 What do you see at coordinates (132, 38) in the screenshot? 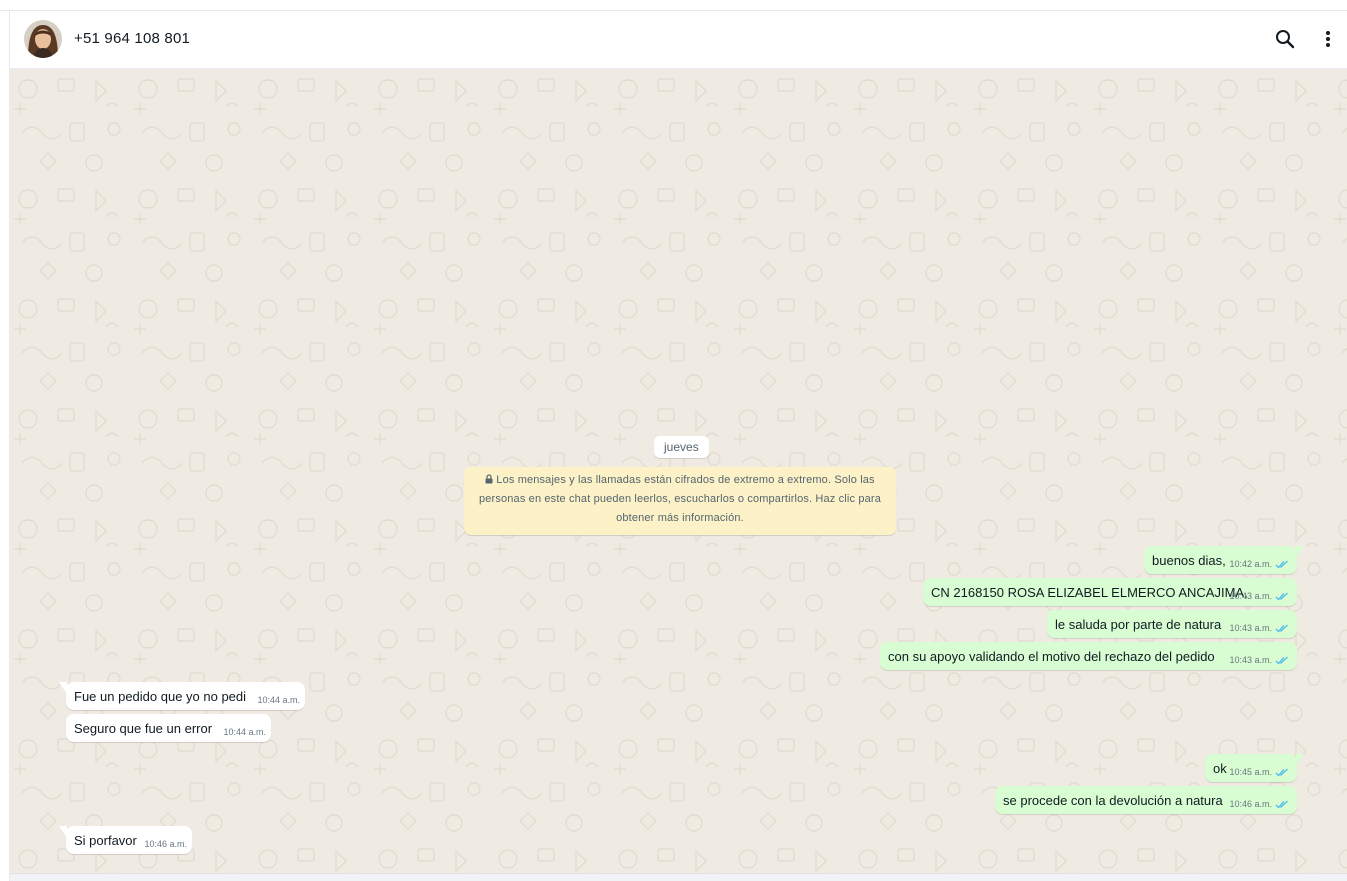
I see `contact-name: +51 964 108 801` at bounding box center [132, 38].